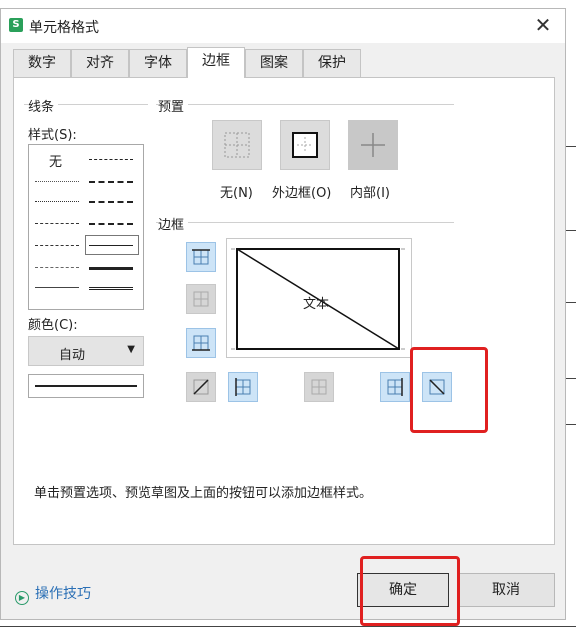 The image size is (576, 630). I want to click on line-style-medium-dashdotdot, so click(111, 182).